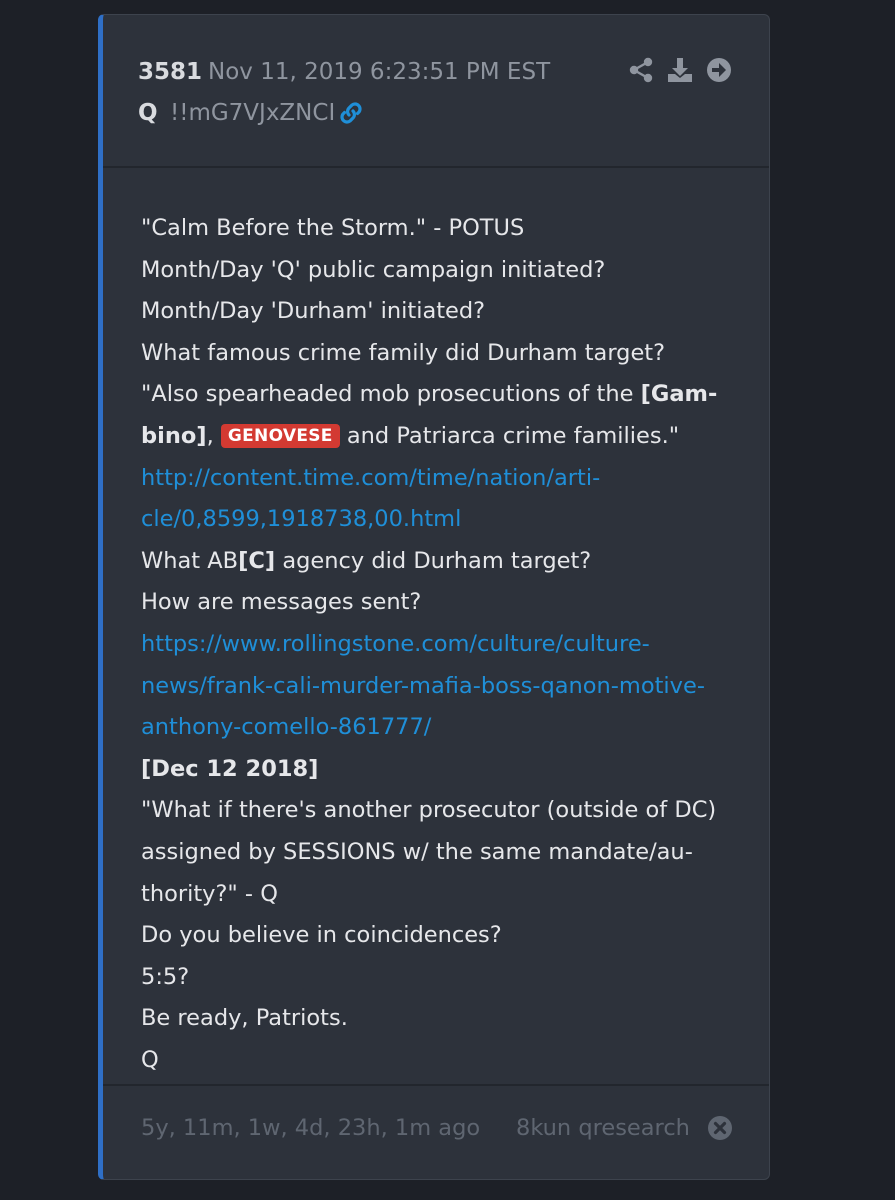  Describe the element at coordinates (321, 935) in the screenshot. I see `body-line: Do you believe in coincidences?` at that location.